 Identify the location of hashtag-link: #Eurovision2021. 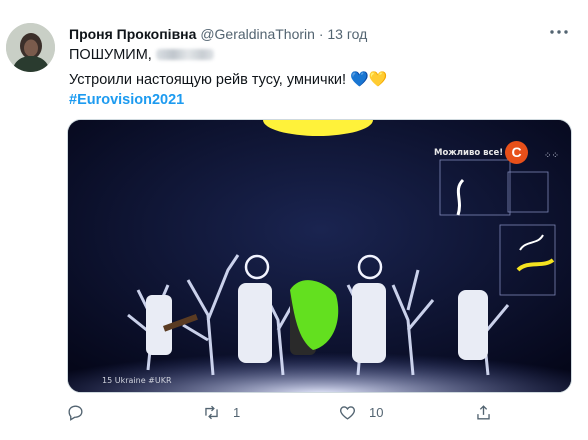
(126, 100).